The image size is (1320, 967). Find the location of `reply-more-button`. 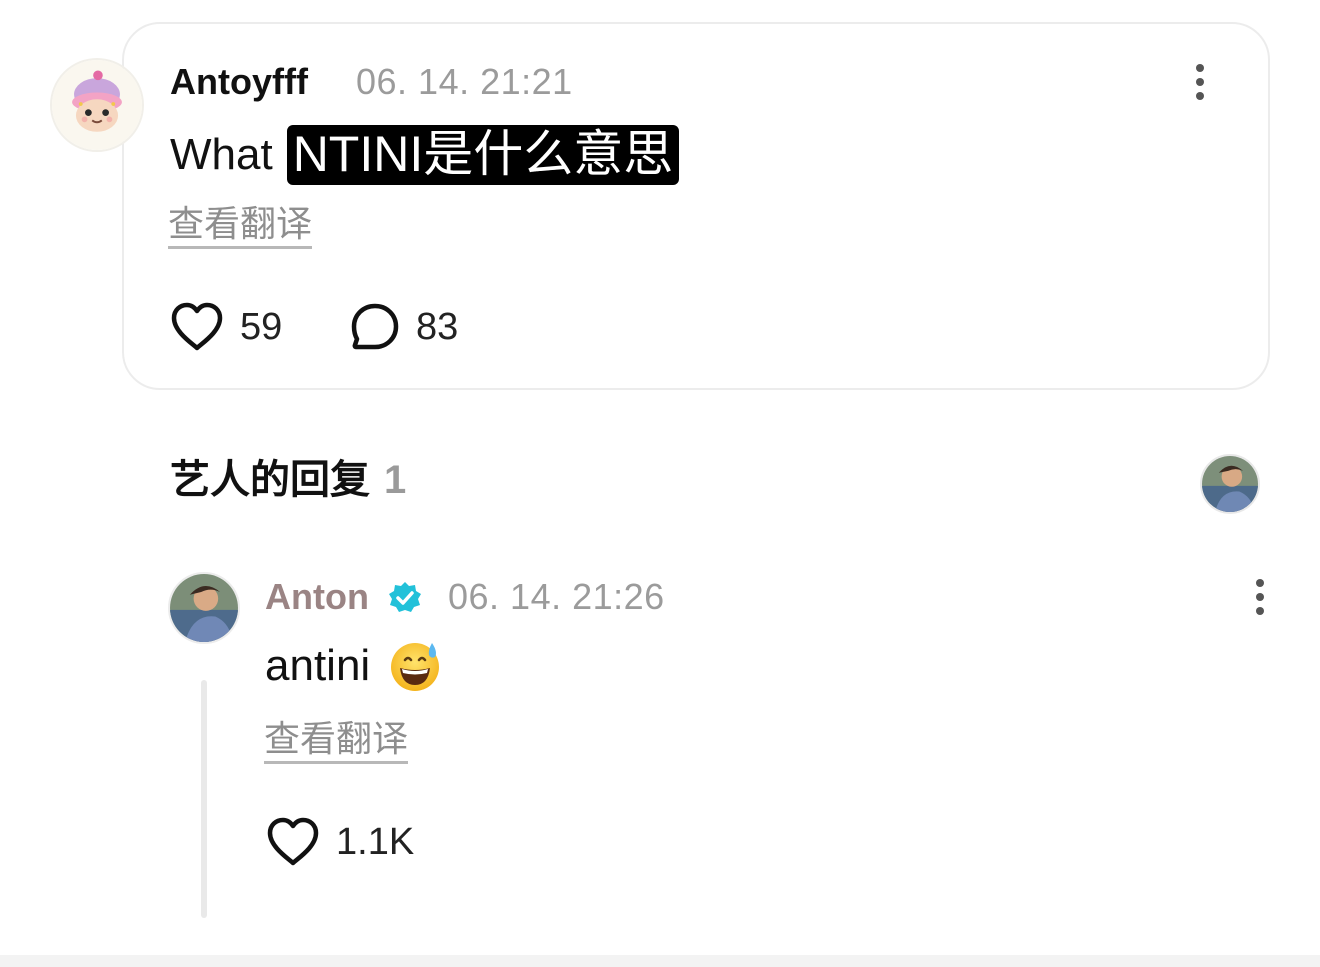

reply-more-button is located at coordinates (1260, 597).